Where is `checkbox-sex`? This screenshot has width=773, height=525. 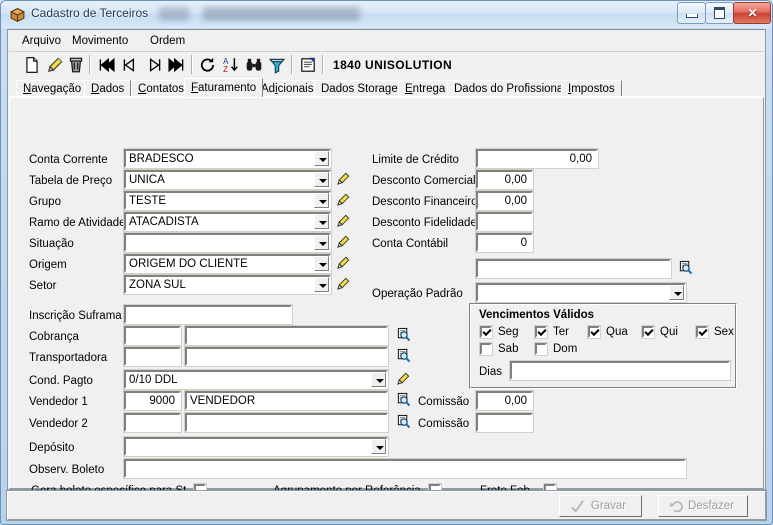
checkbox-sex is located at coordinates (702, 332).